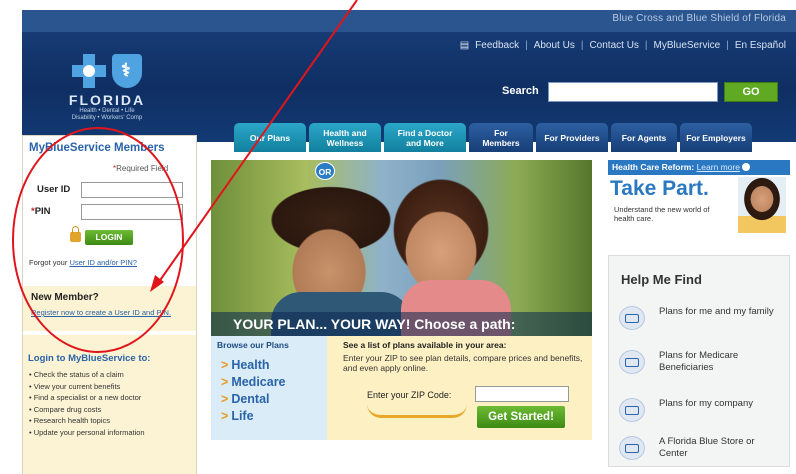 The image size is (796, 474). Describe the element at coordinates (751, 92) in the screenshot. I see `search-go-button: GO` at that location.